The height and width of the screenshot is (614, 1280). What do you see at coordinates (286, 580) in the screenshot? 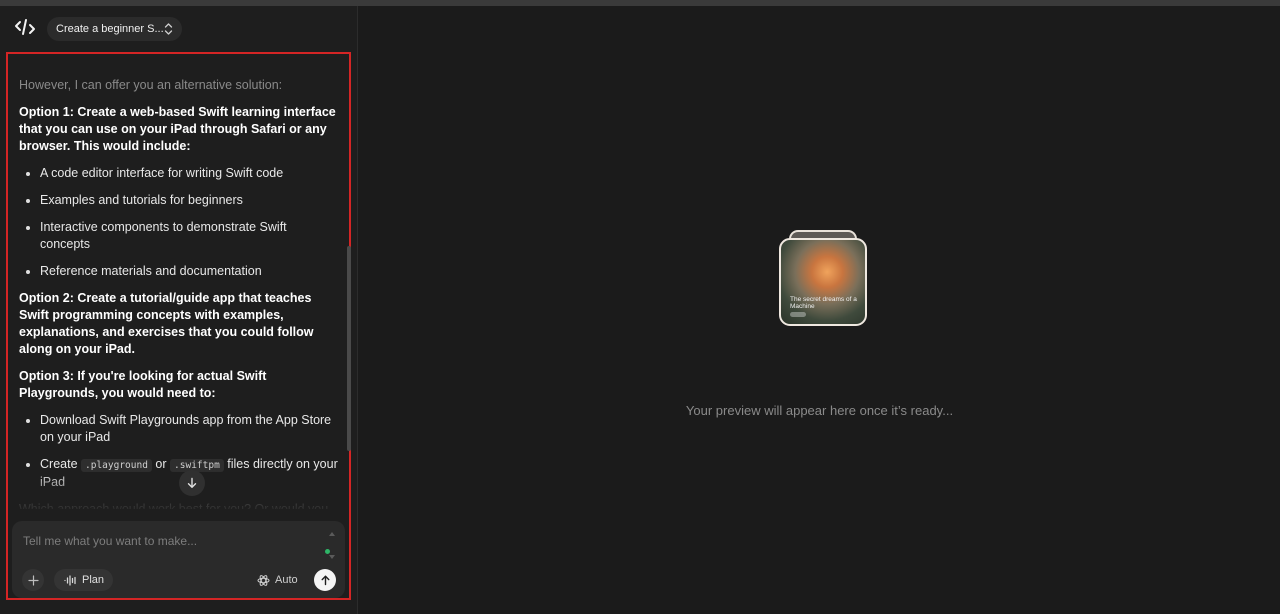
I see `auto-label: Auto` at bounding box center [286, 580].